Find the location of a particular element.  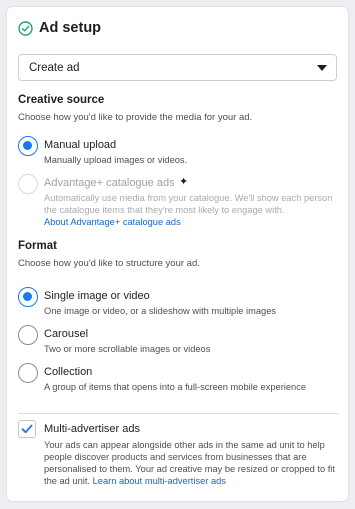

sparkle-icon: ✦ is located at coordinates (184, 182).